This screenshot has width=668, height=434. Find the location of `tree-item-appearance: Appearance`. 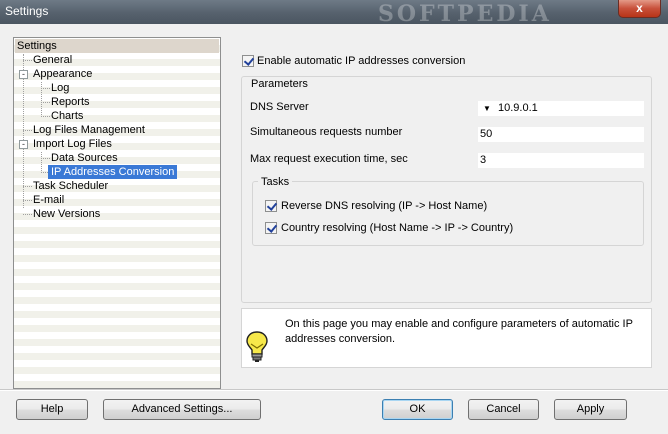

tree-item-appearance: Appearance is located at coordinates (62, 74).